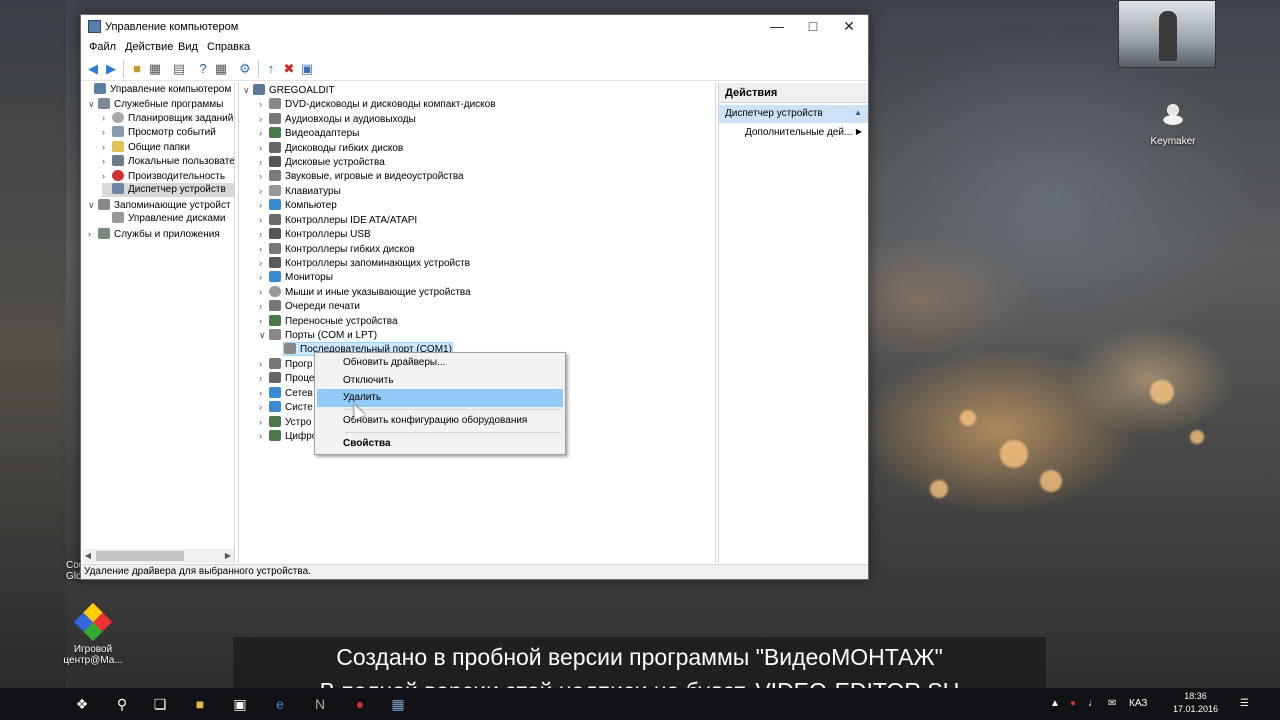  What do you see at coordinates (1055, 704) in the screenshot?
I see `tray-icon: ▲` at bounding box center [1055, 704].